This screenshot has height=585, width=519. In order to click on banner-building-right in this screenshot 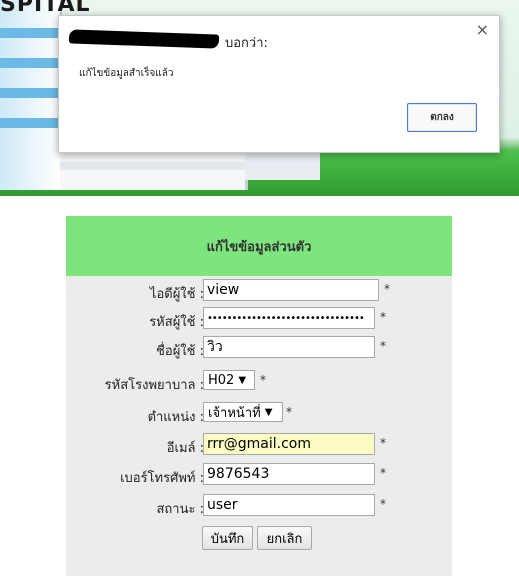, I will do `click(282, 165)`.